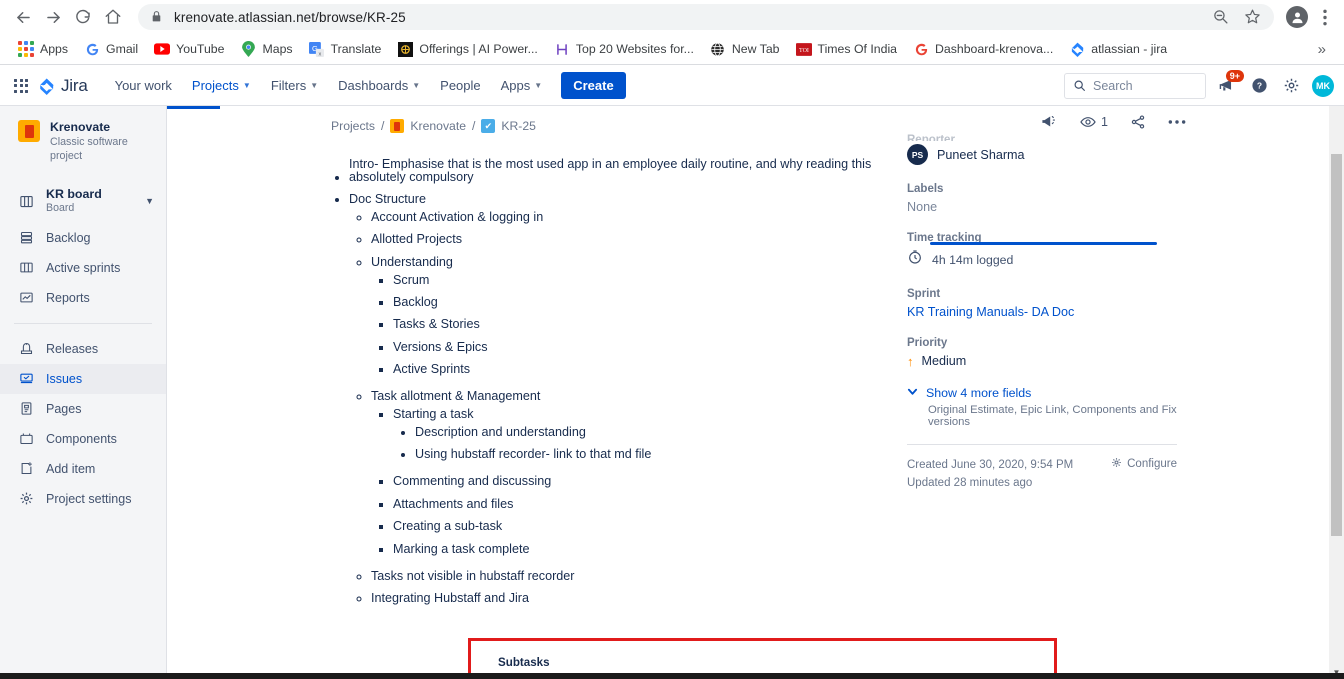 This screenshot has height=679, width=1344. I want to click on nav-people: People, so click(460, 85).